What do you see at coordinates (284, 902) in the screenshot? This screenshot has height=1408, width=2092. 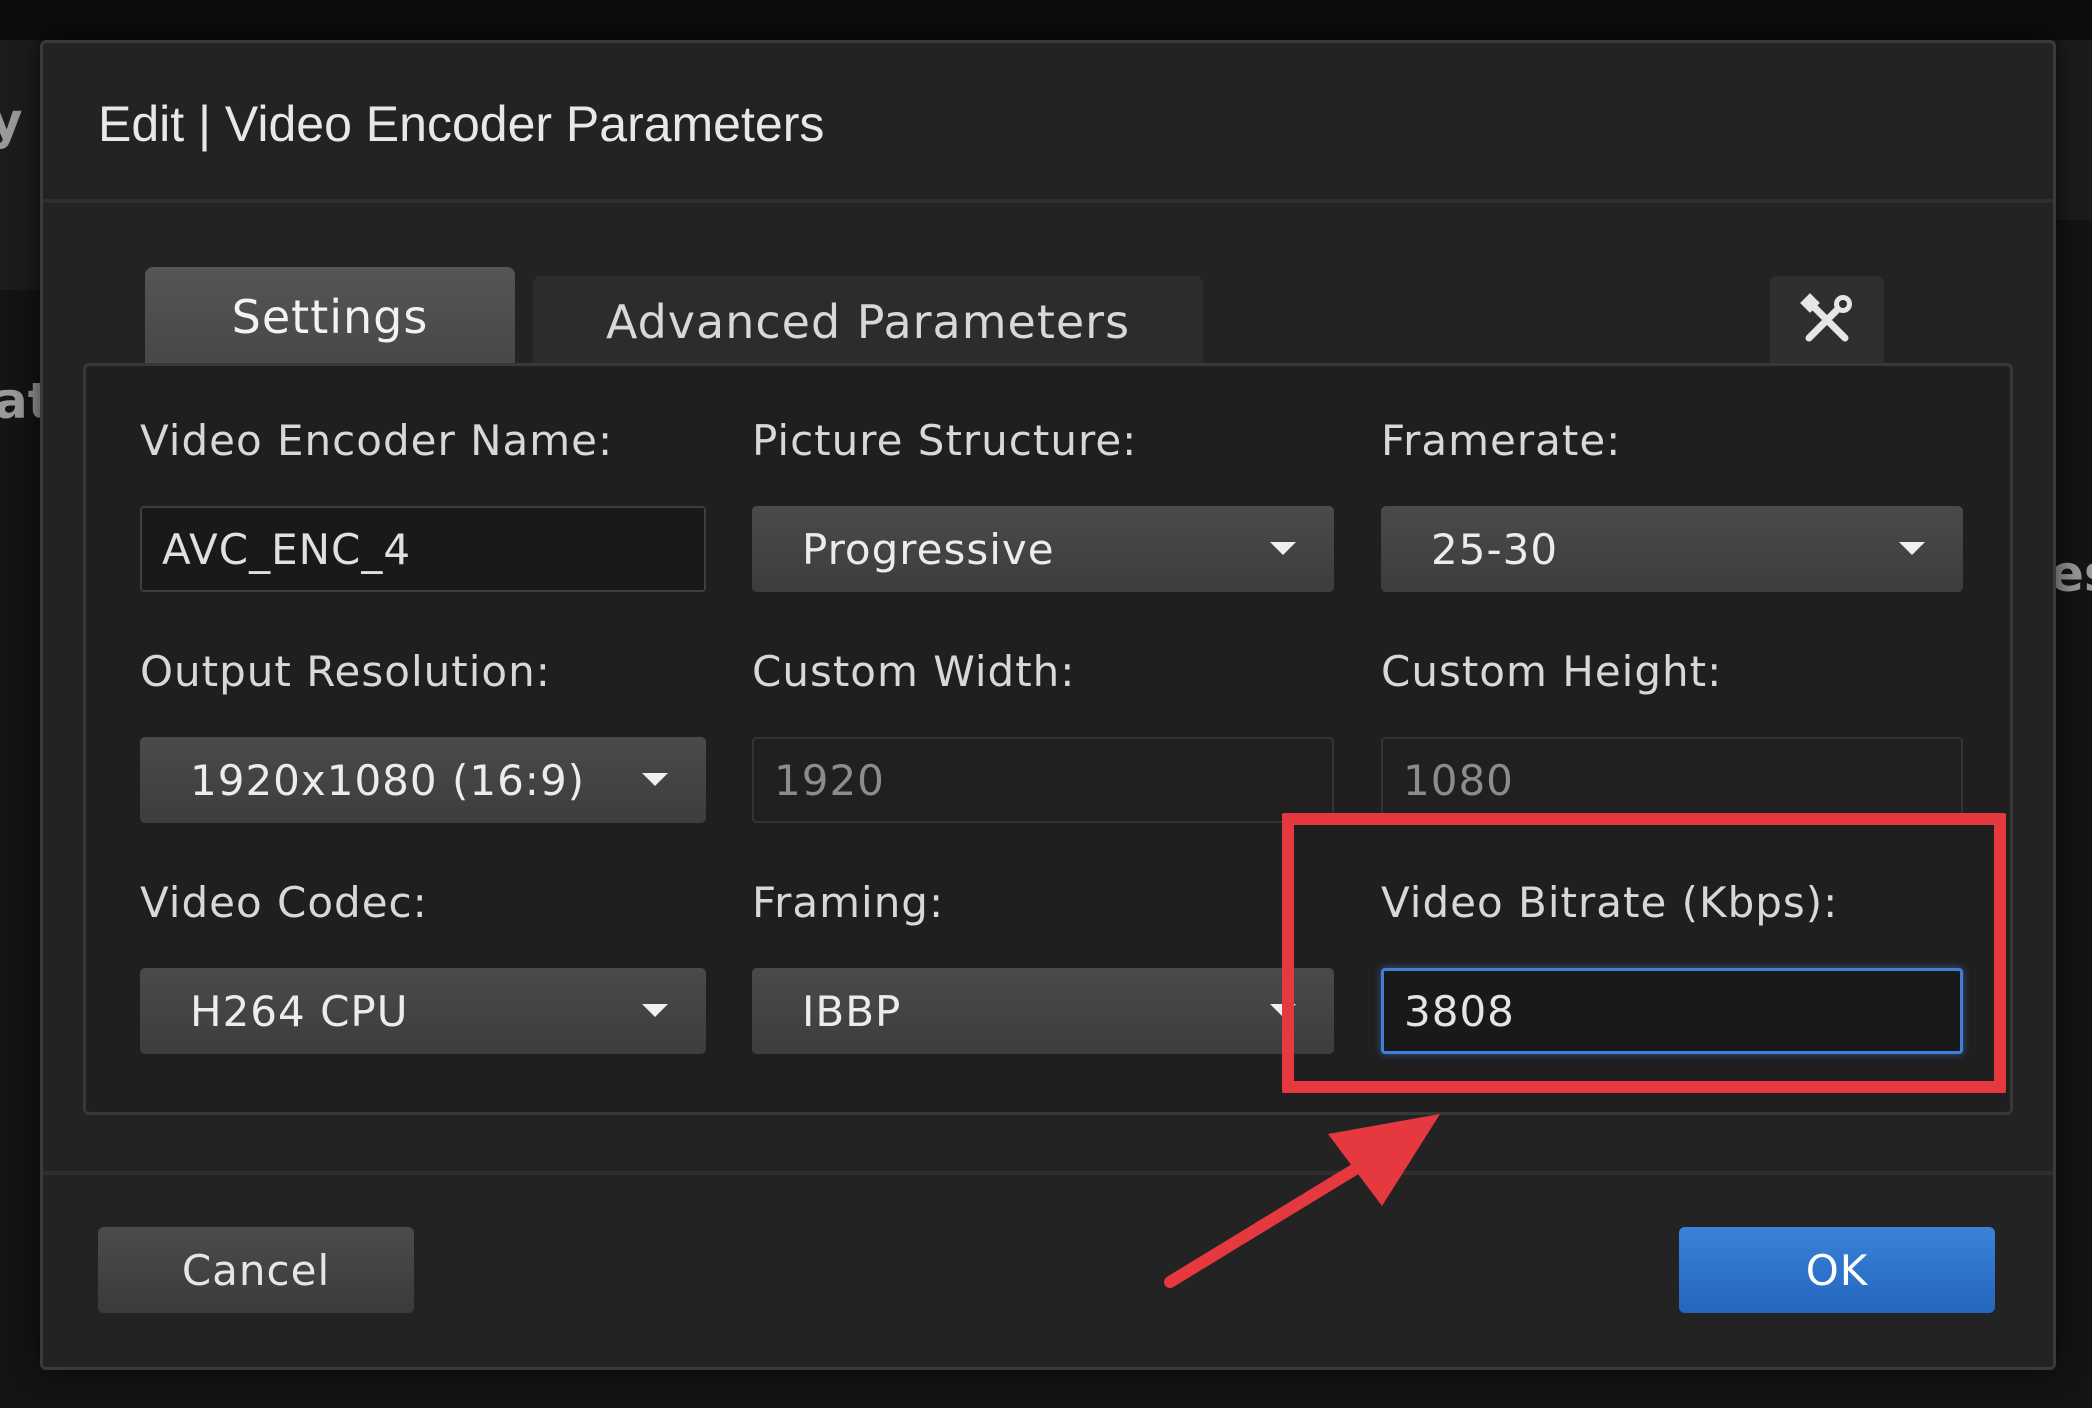 I see `video-codec-label: Video Codec:` at bounding box center [284, 902].